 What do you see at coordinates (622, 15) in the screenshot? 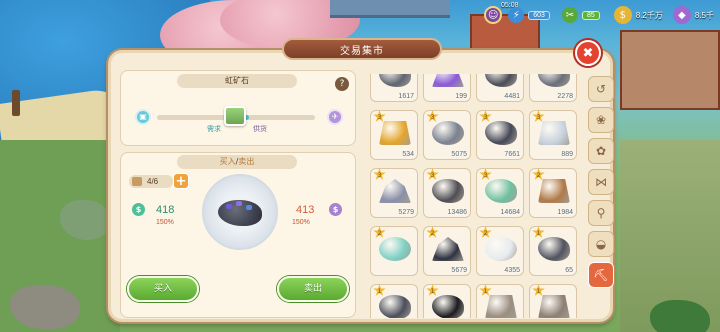
I see `coin-icon: $` at bounding box center [622, 15].